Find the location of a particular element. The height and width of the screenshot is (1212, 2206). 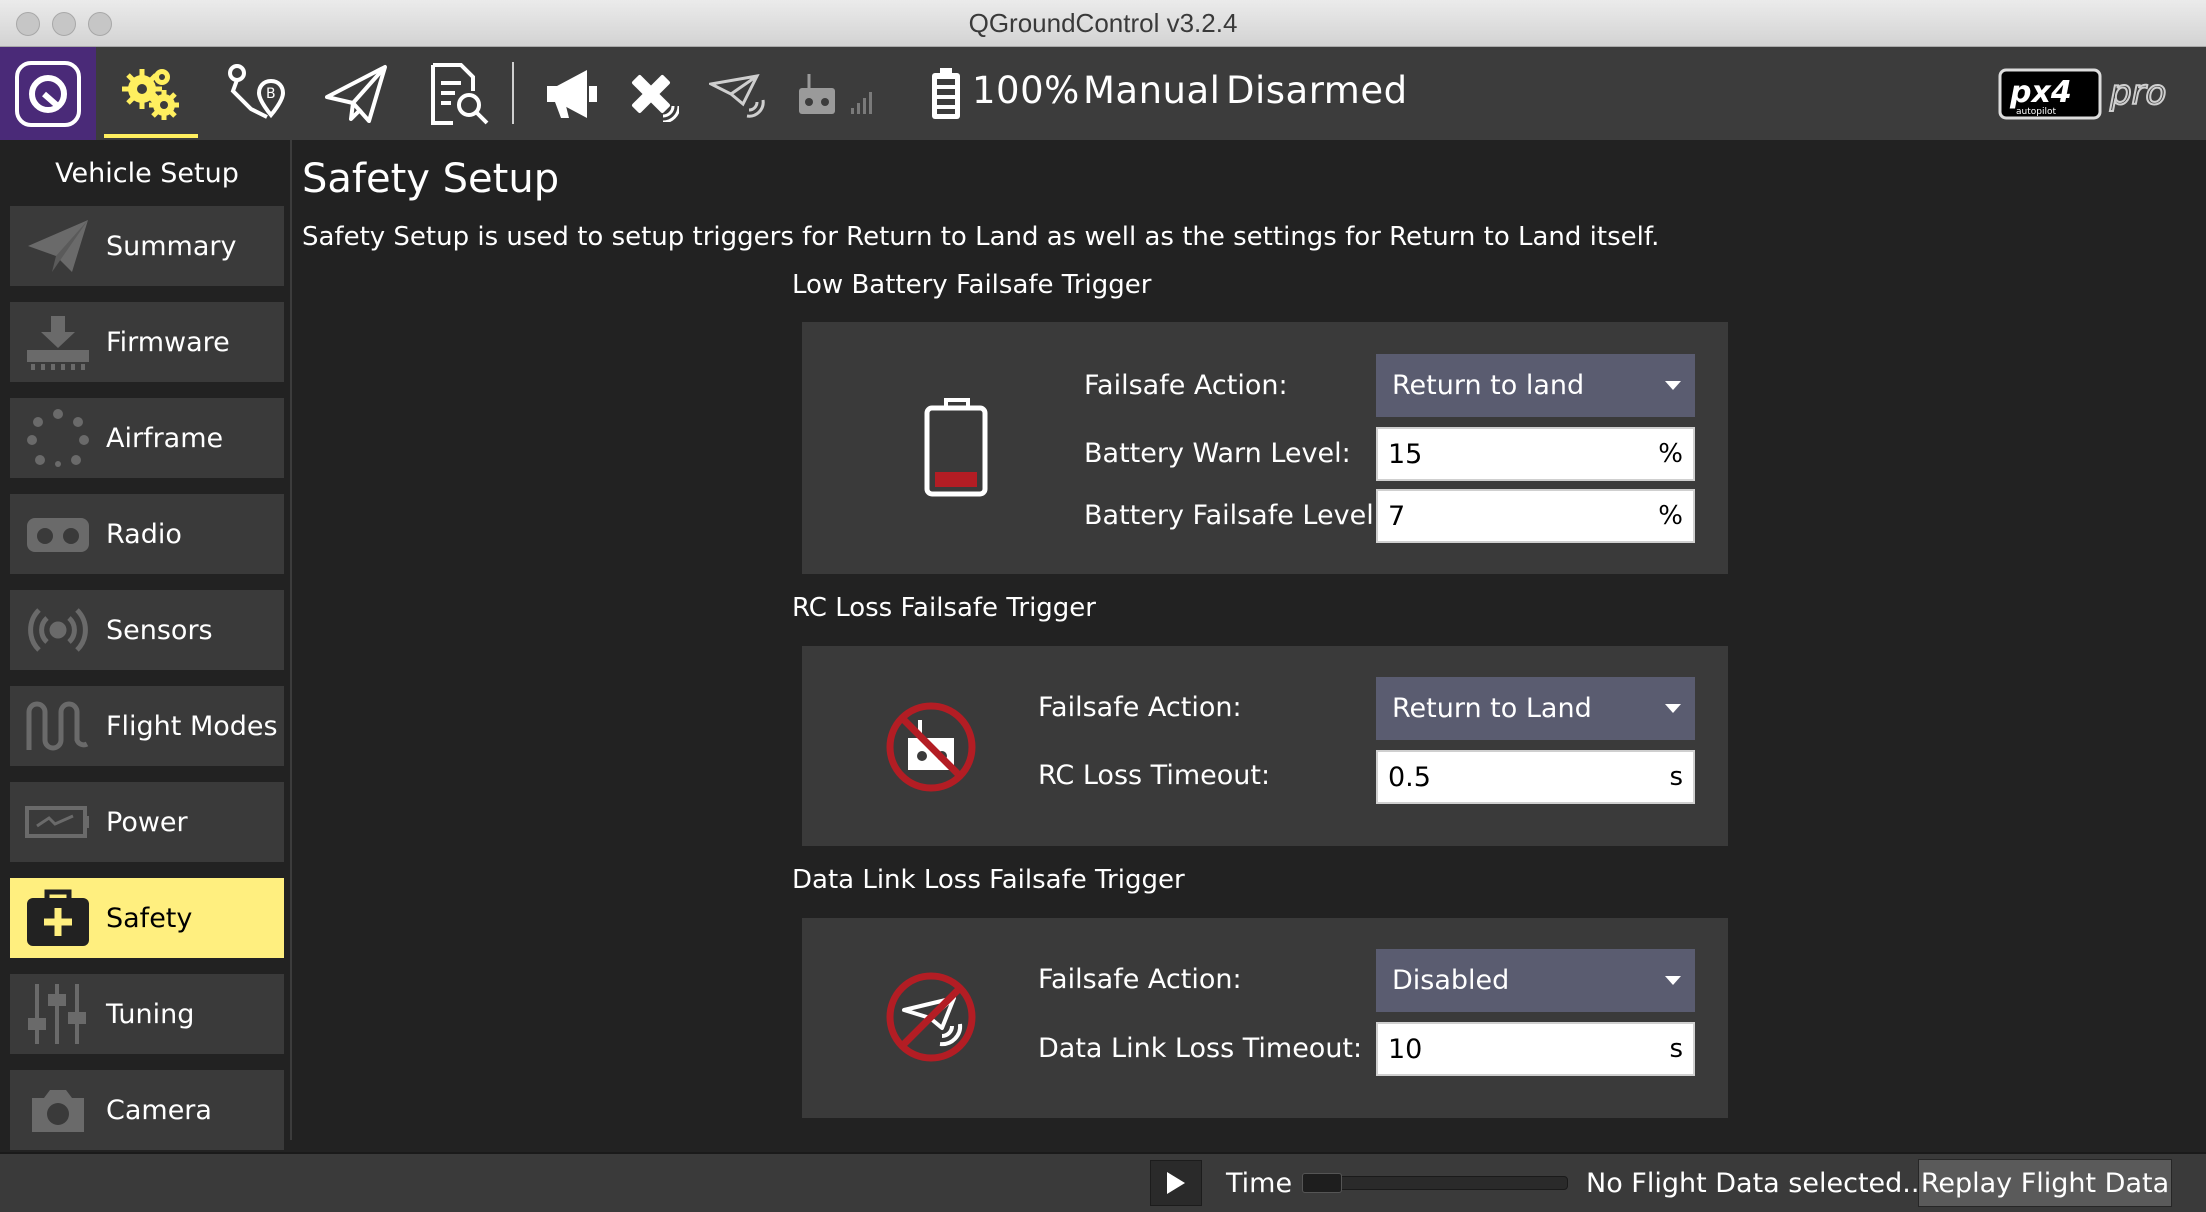

window-titlebar: QGroundControl v3.2.4 is located at coordinates (1103, 23).